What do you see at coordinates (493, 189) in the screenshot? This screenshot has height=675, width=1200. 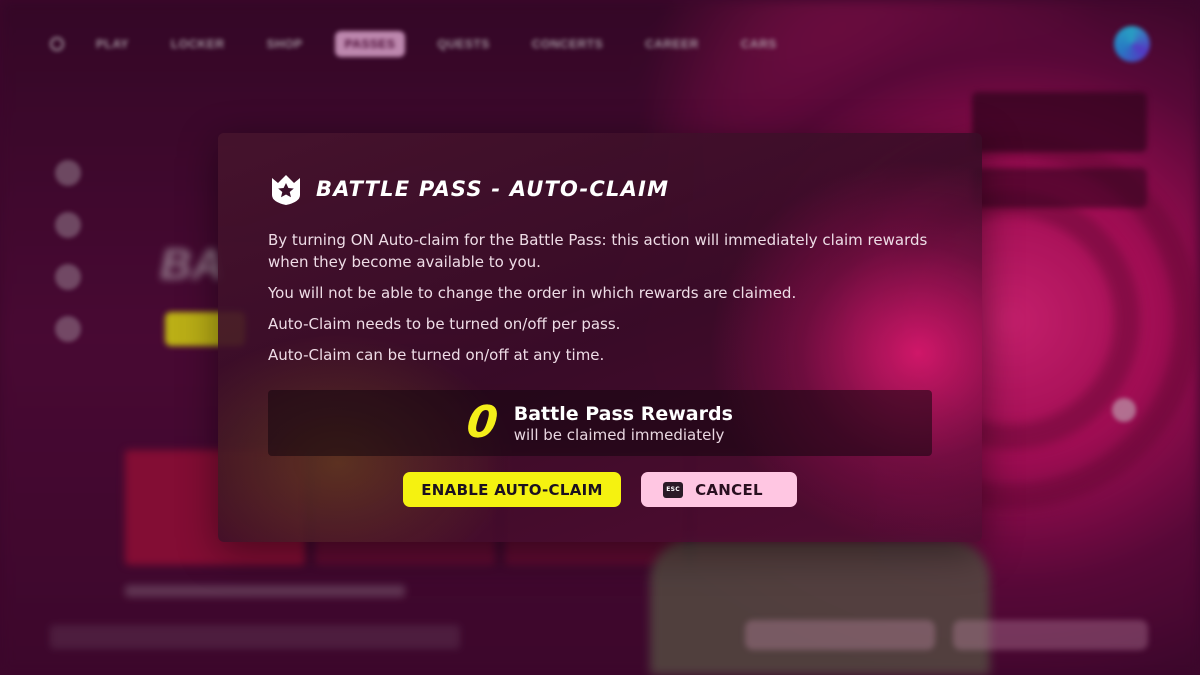 I see `dialog-title: BATTLE PASS - AUTO-CLAIM` at bounding box center [493, 189].